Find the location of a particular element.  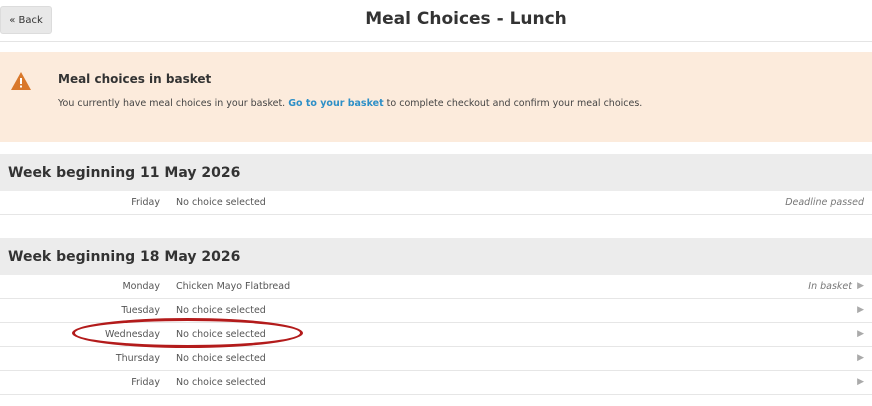

day-row-wednesday: Wednesday No choice selected ▶ is located at coordinates (436, 335).